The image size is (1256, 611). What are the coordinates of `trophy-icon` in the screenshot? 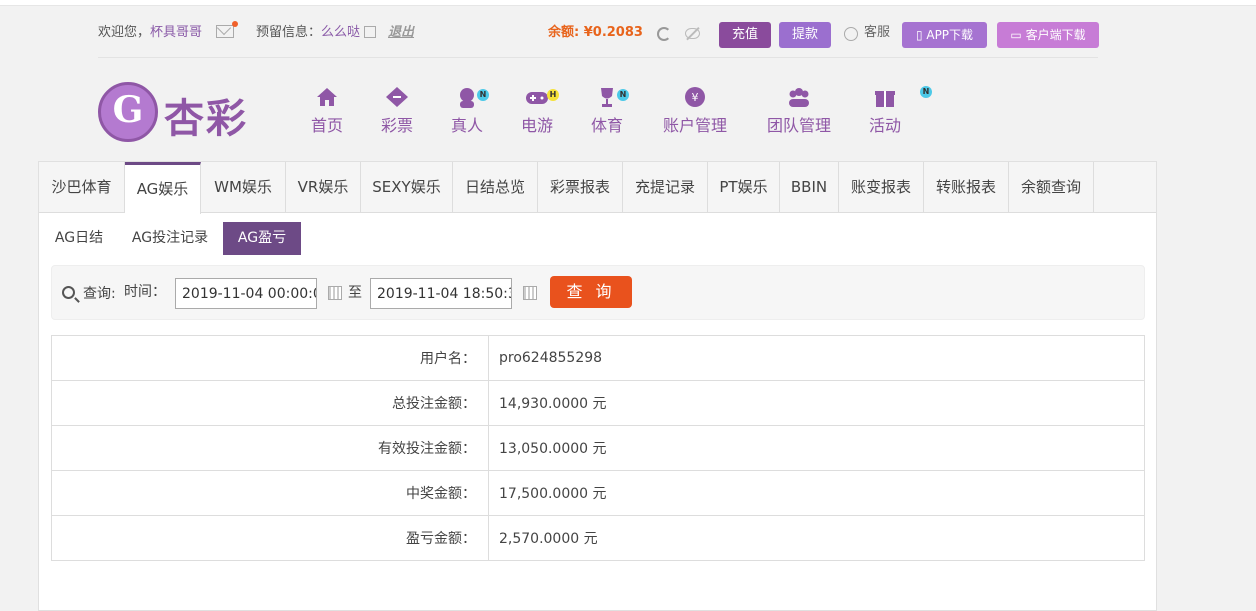 It's located at (607, 97).